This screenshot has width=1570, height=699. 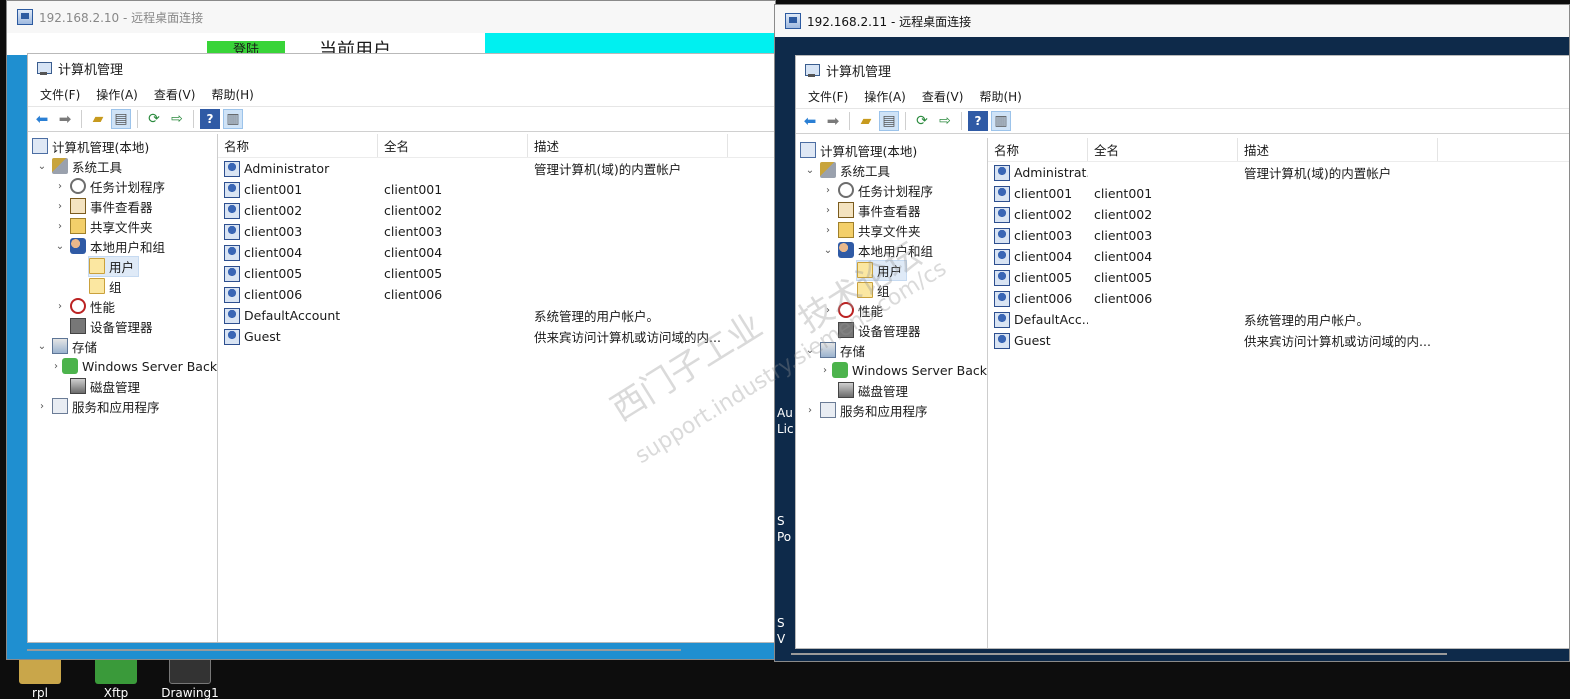 I want to click on back-arrow-icon: ⬅, so click(x=42, y=119).